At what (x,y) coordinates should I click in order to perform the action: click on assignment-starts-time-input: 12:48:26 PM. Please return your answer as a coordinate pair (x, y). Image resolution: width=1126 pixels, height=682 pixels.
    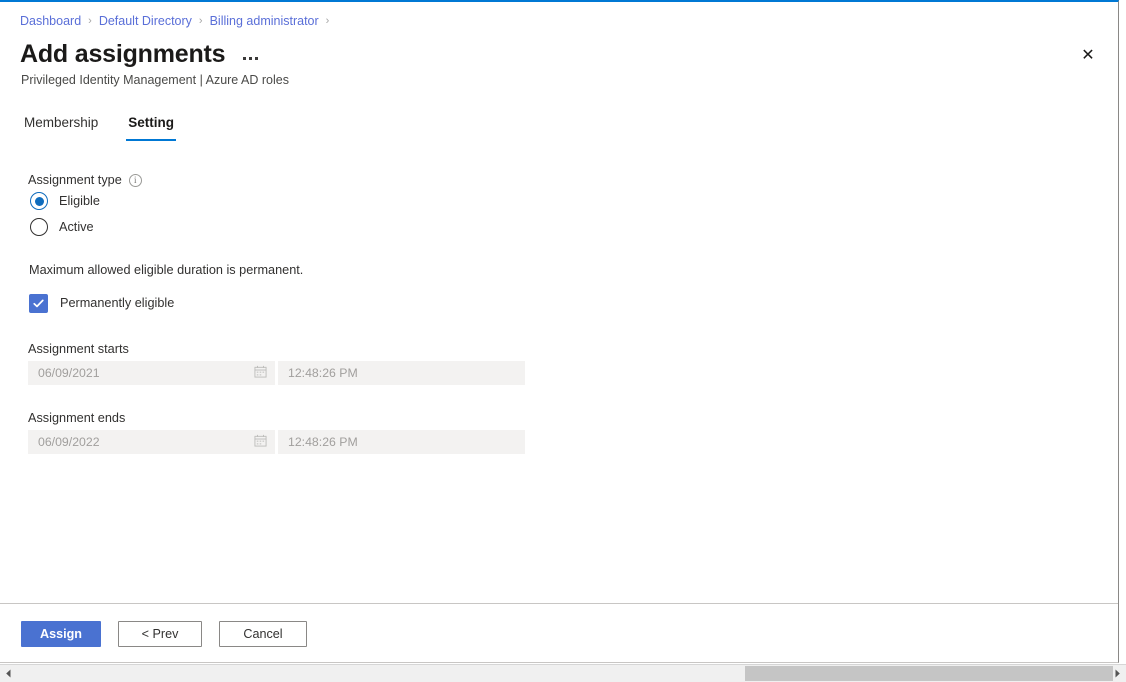
    Looking at the image, I should click on (401, 373).